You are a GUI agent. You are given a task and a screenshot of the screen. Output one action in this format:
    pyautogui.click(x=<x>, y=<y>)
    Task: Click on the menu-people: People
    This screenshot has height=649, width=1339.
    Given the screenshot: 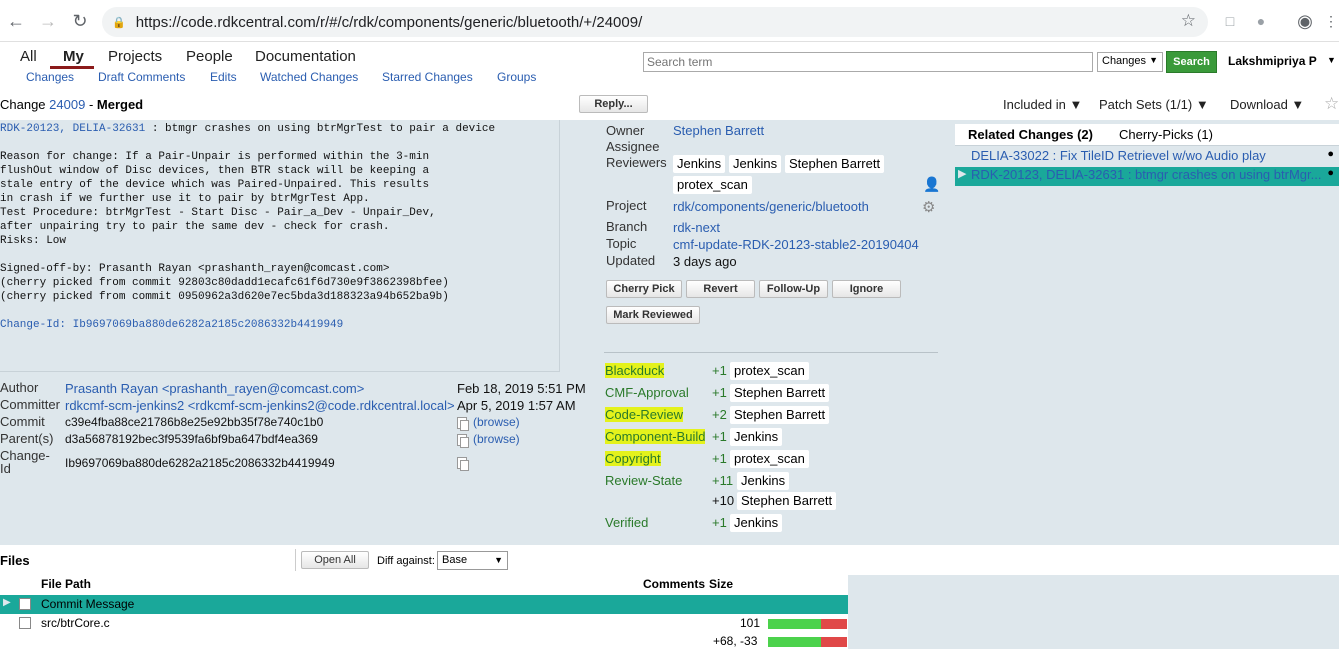 What is the action you would take?
    pyautogui.click(x=209, y=56)
    